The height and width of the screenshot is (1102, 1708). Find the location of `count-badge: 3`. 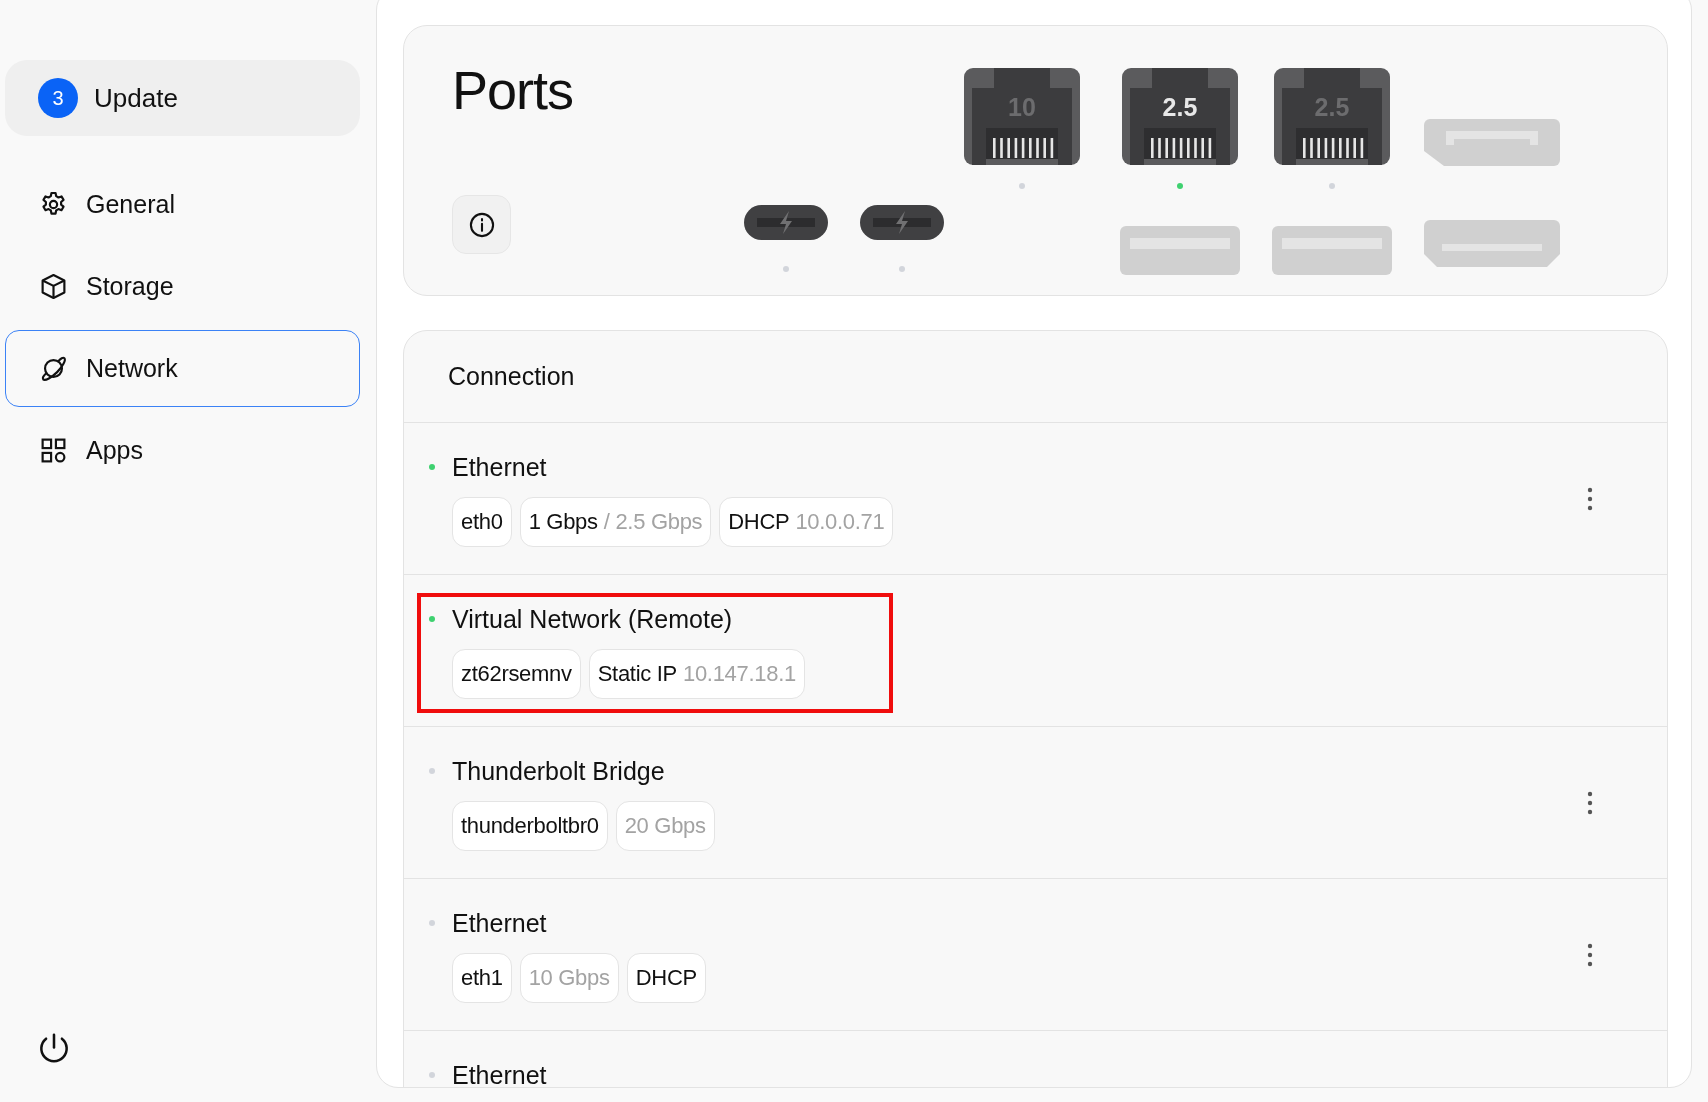

count-badge: 3 is located at coordinates (58, 98).